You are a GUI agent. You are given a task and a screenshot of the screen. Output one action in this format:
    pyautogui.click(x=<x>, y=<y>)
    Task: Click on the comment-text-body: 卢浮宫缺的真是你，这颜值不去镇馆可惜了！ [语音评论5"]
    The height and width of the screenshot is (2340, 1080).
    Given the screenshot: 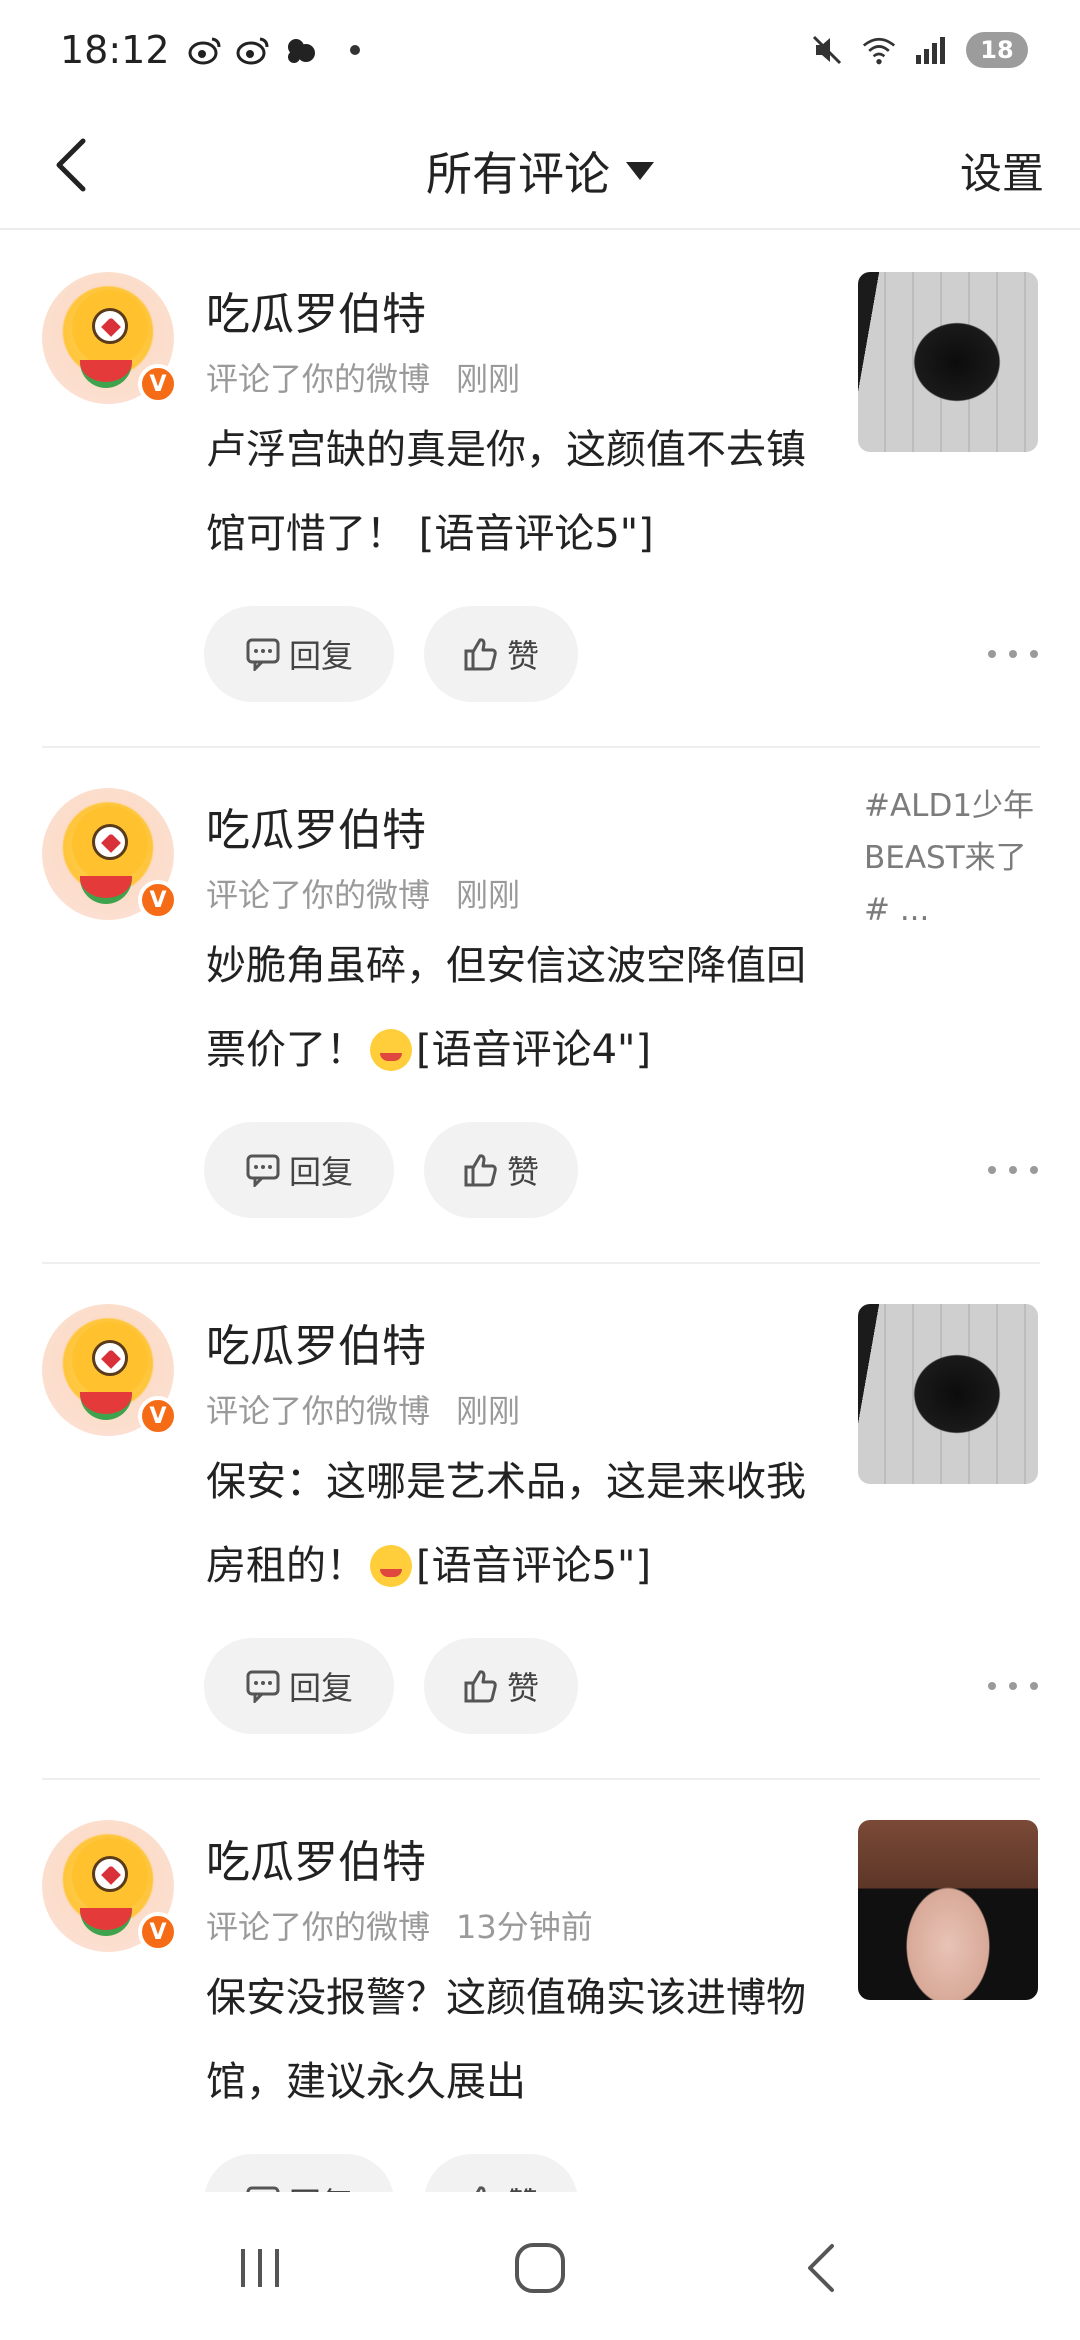 What is the action you would take?
    pyautogui.click(x=506, y=492)
    